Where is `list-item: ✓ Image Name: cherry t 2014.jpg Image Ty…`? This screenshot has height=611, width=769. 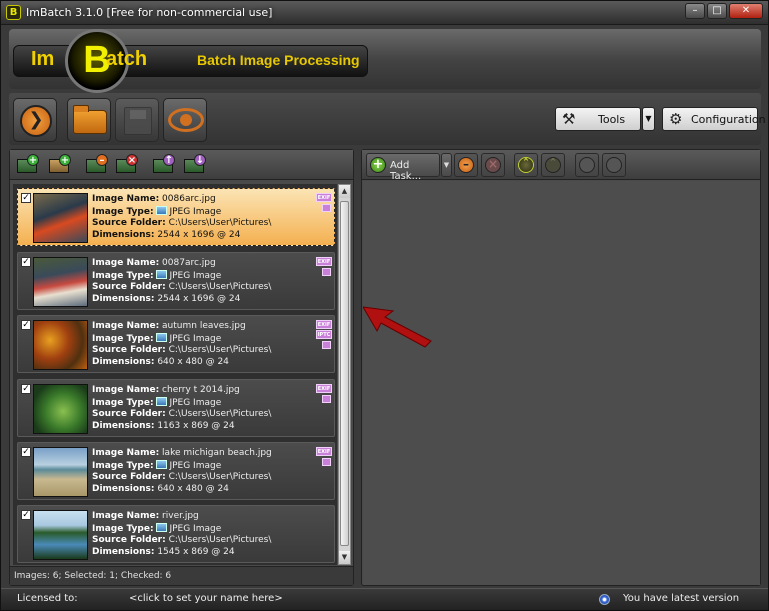 list-item: ✓ Image Name: cherry t 2014.jpg Image Ty… is located at coordinates (176, 408).